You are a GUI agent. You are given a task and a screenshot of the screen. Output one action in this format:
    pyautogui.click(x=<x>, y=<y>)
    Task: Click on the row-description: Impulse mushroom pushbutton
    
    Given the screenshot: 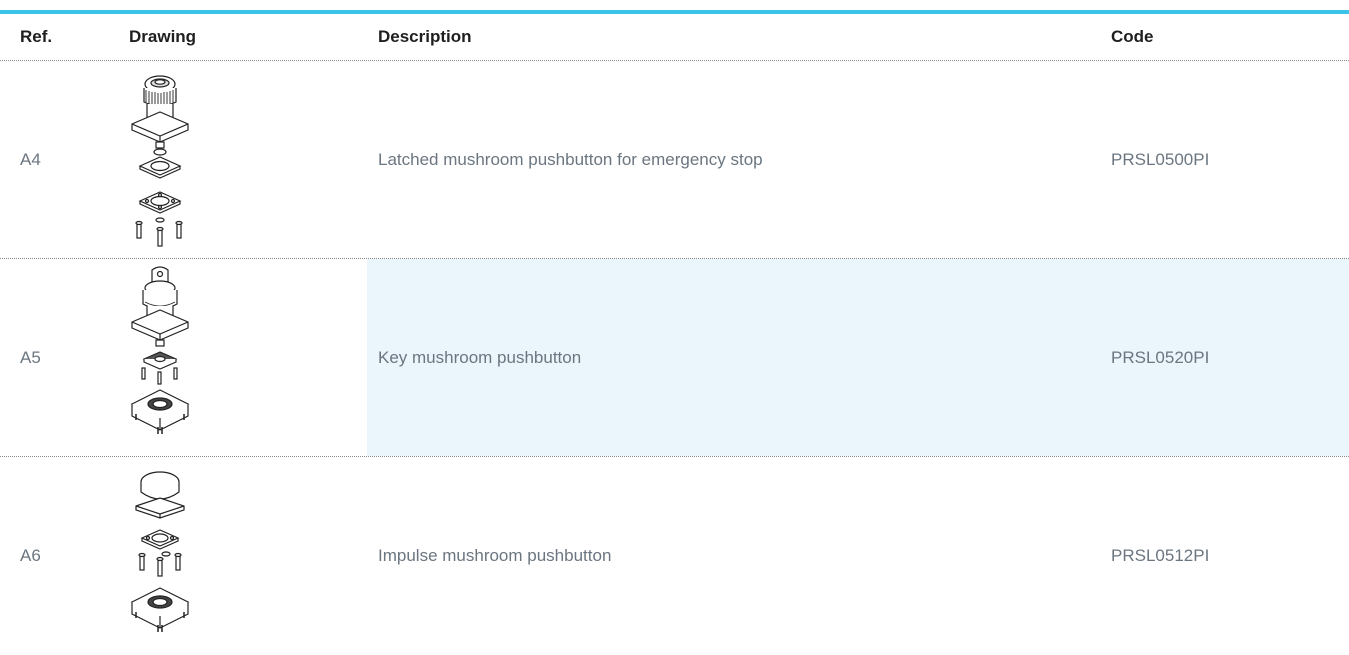 What is the action you would take?
    pyautogui.click(x=495, y=555)
    